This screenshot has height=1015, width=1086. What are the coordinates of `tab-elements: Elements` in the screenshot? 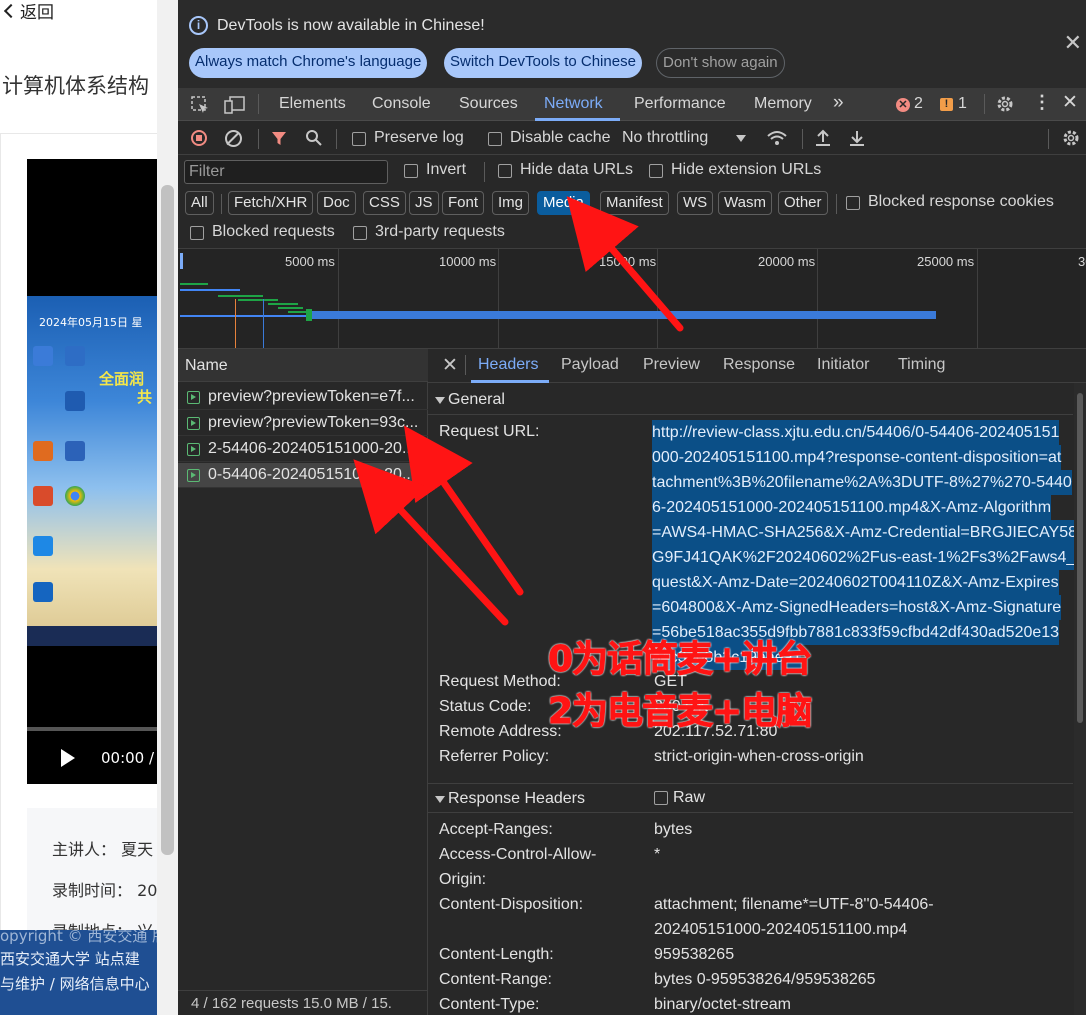 It's located at (312, 104).